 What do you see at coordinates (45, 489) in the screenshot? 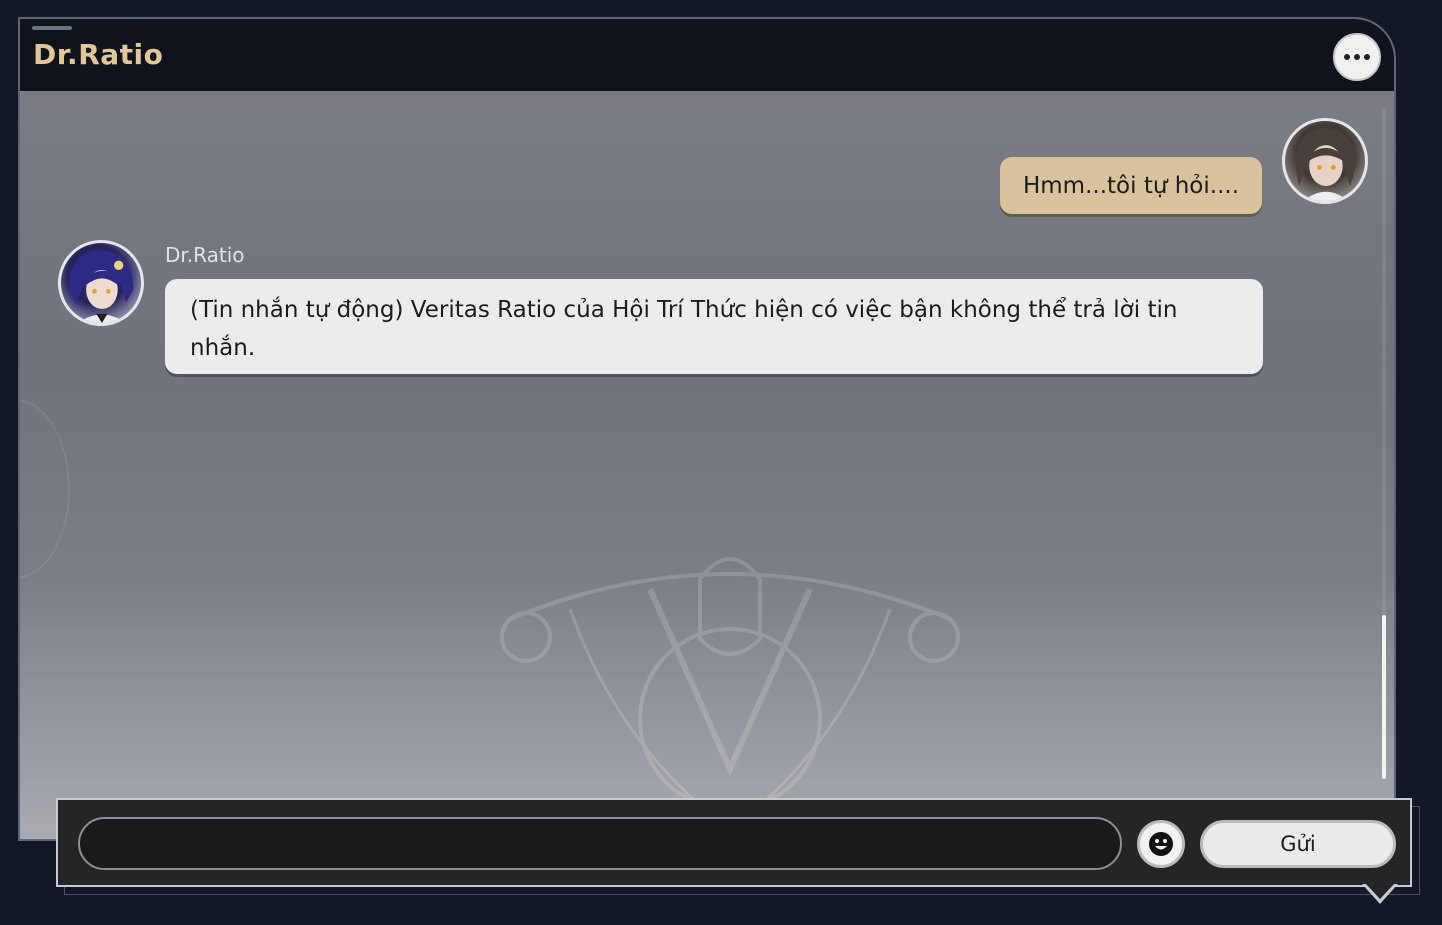
I see `background-decoration` at bounding box center [45, 489].